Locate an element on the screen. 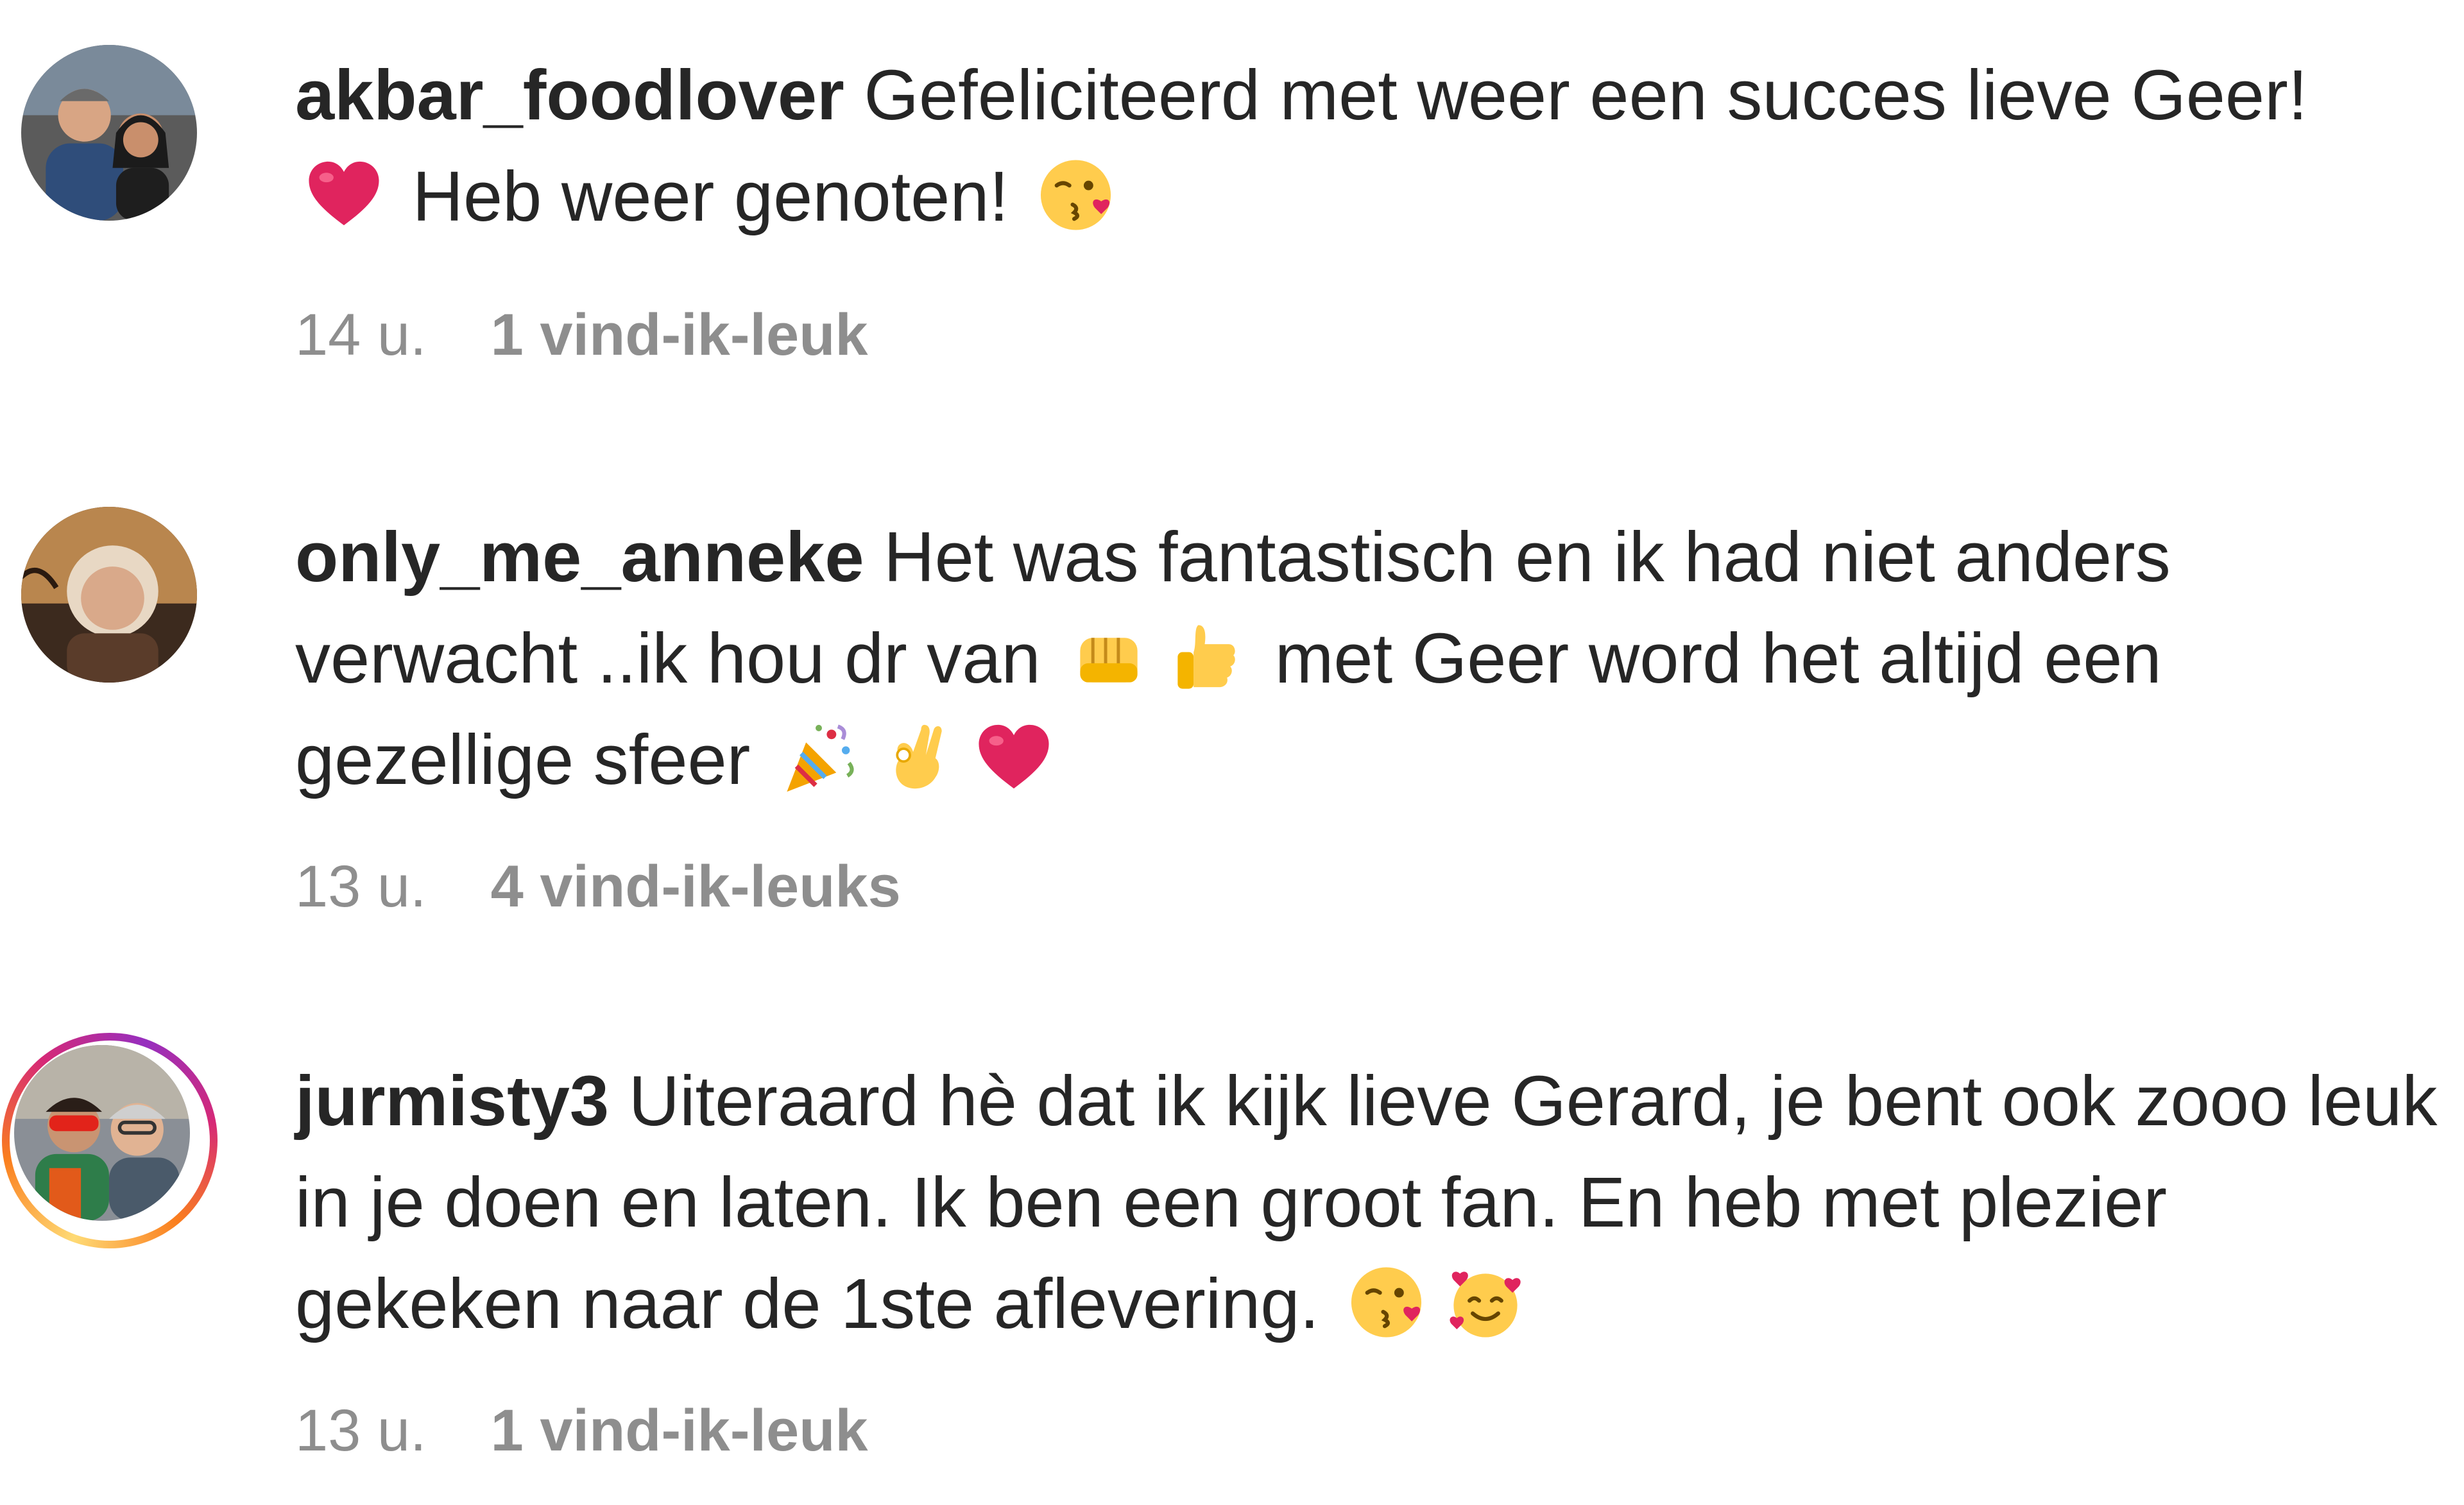  comment-meta: 13 u. 1 vind-ik-leuk is located at coordinates (581, 1431).